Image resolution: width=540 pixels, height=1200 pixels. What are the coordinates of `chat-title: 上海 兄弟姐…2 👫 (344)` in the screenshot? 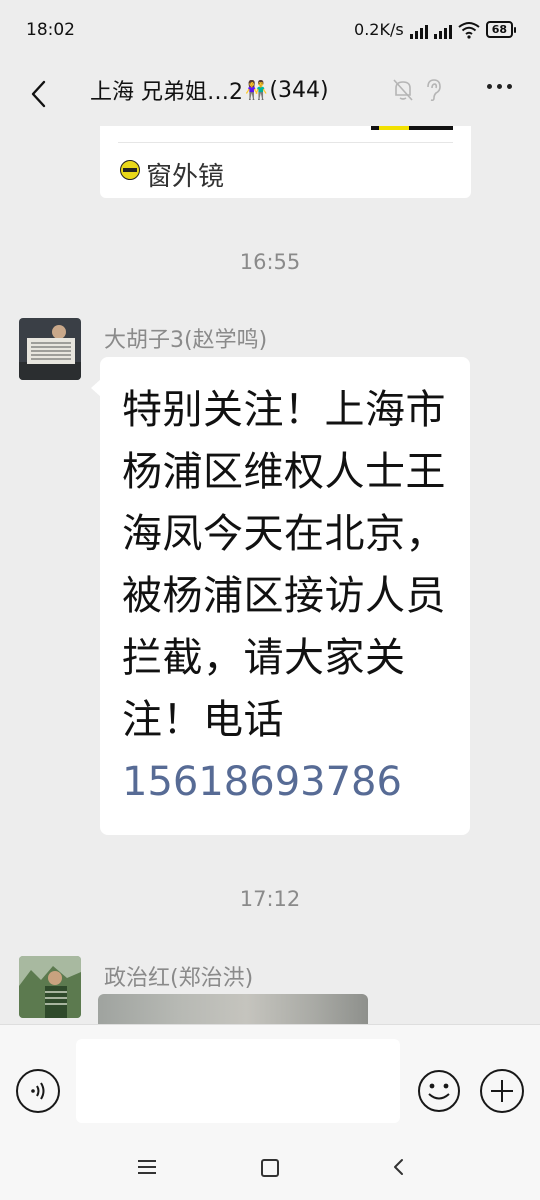 It's located at (209, 90).